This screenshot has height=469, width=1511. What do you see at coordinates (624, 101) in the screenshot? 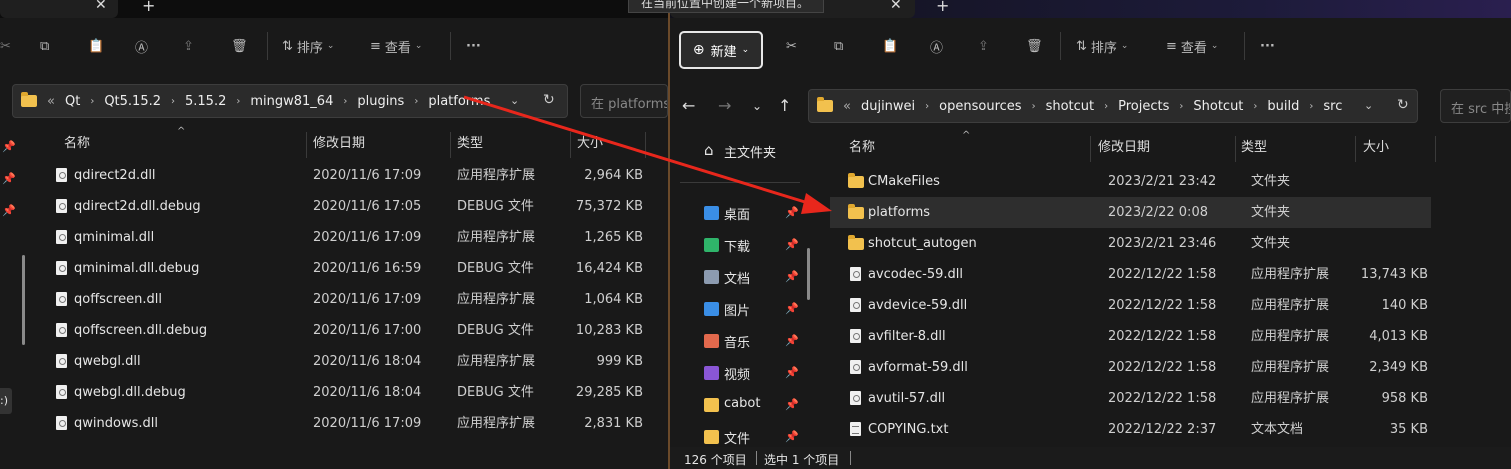
I see `left-search-input: 在 platforms 中搜索` at bounding box center [624, 101].